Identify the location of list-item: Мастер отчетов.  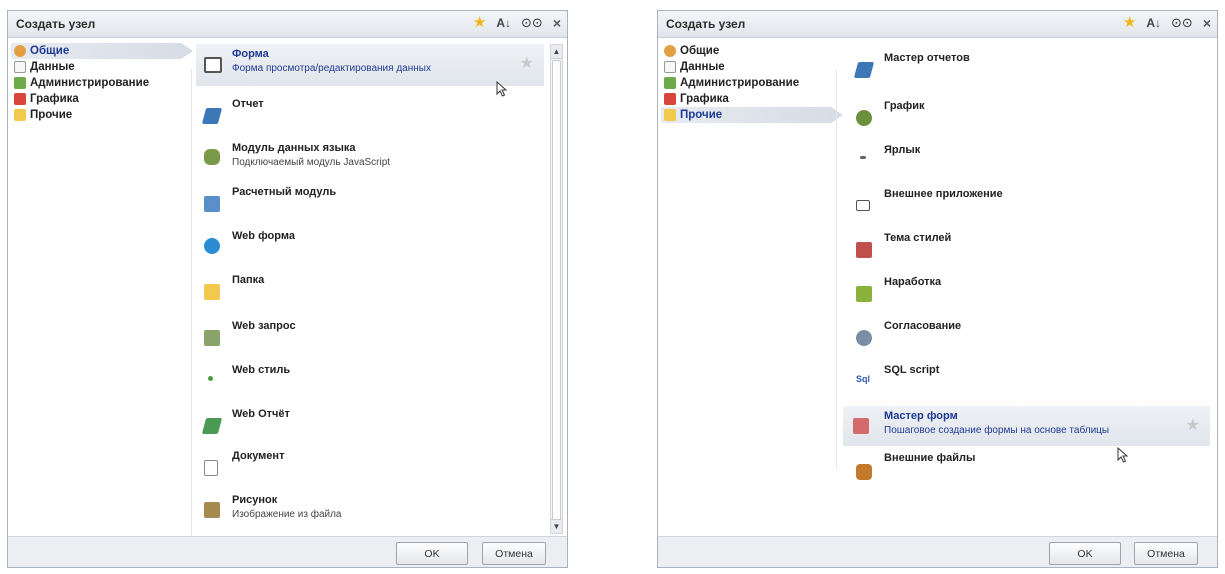
(1029, 64).